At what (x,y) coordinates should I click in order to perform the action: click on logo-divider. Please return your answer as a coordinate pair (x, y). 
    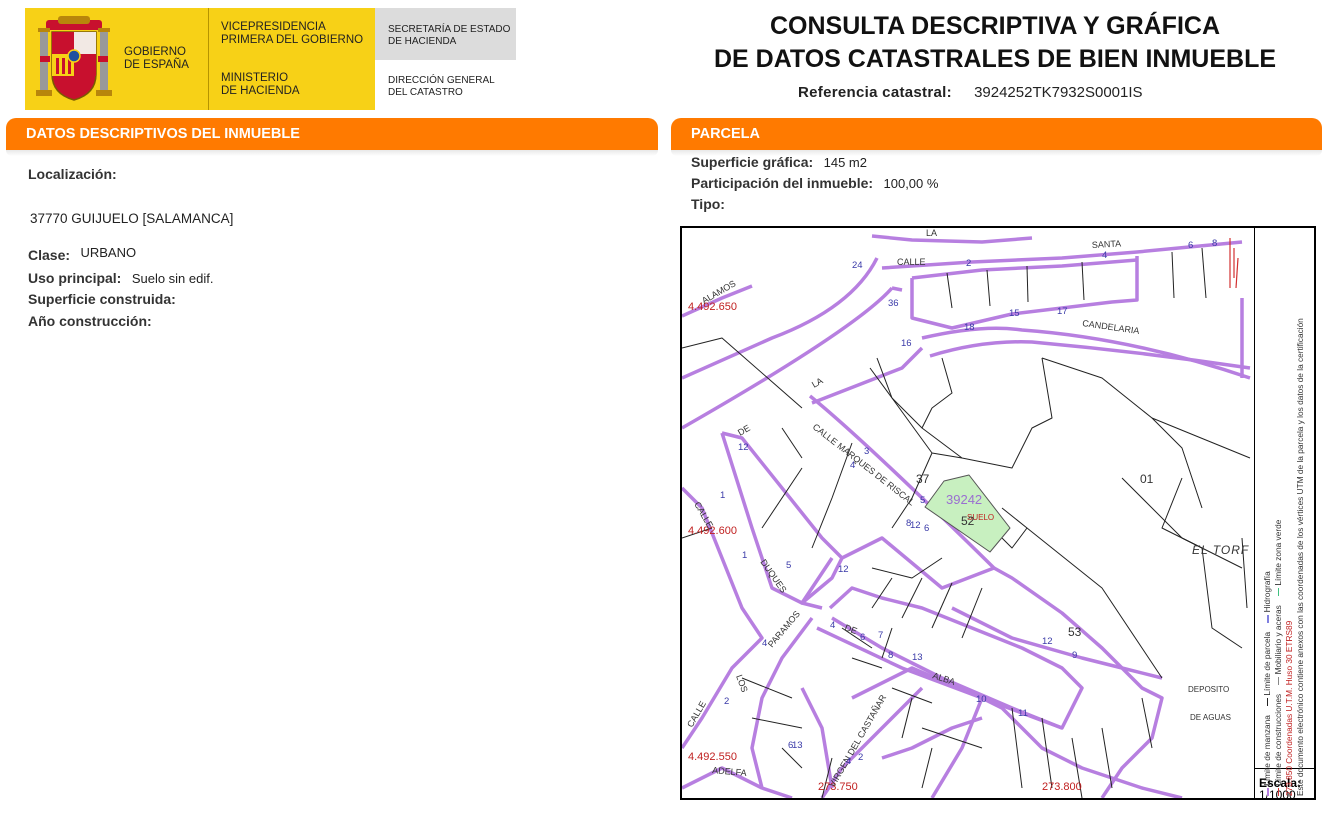
    Looking at the image, I should click on (208, 59).